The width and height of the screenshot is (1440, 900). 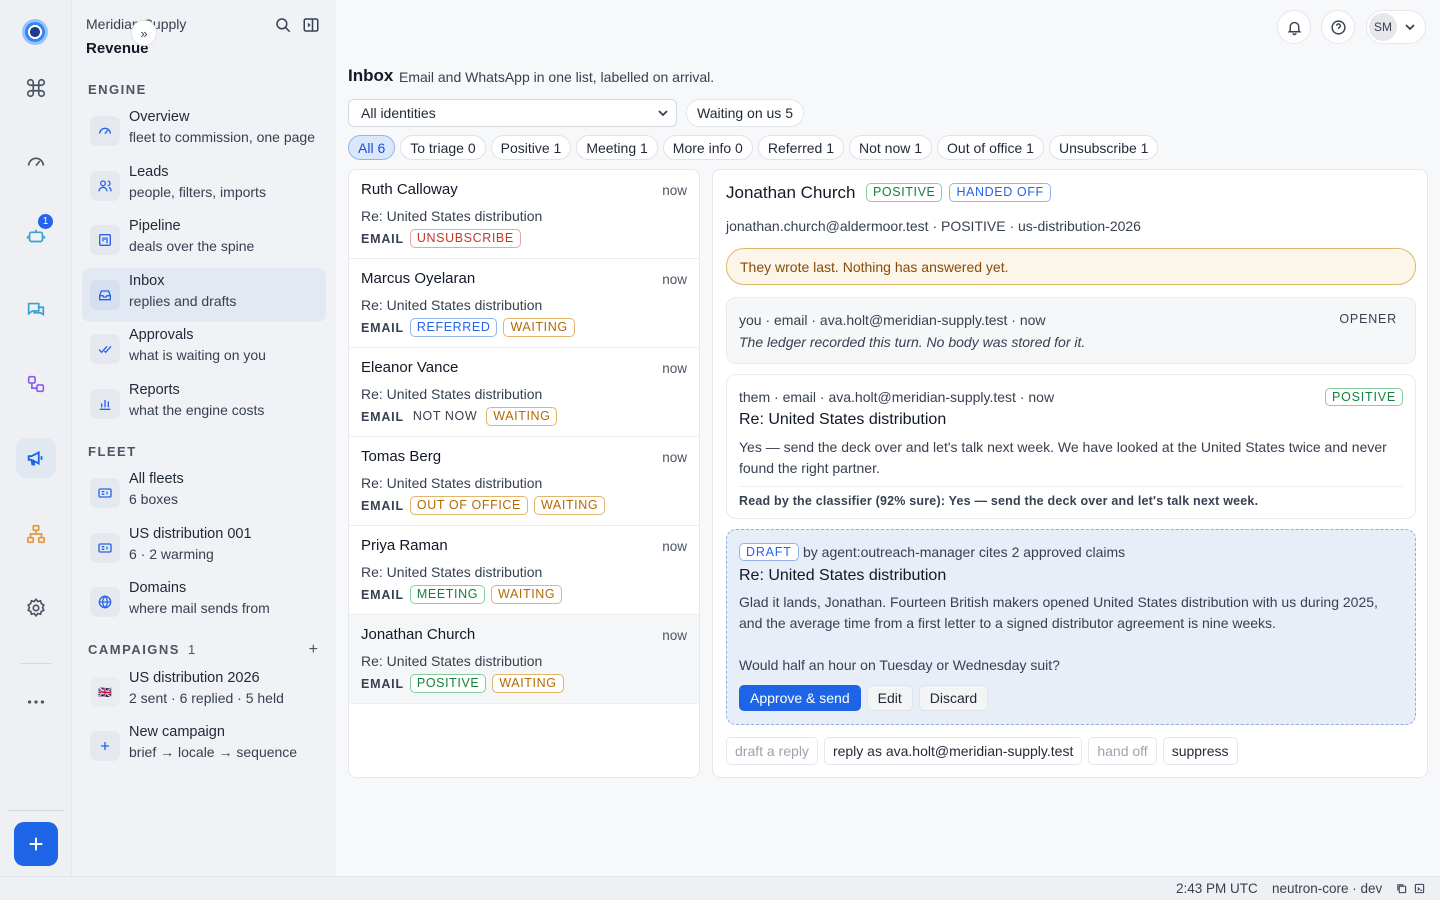 I want to click on settings-icon, so click(x=36, y=608).